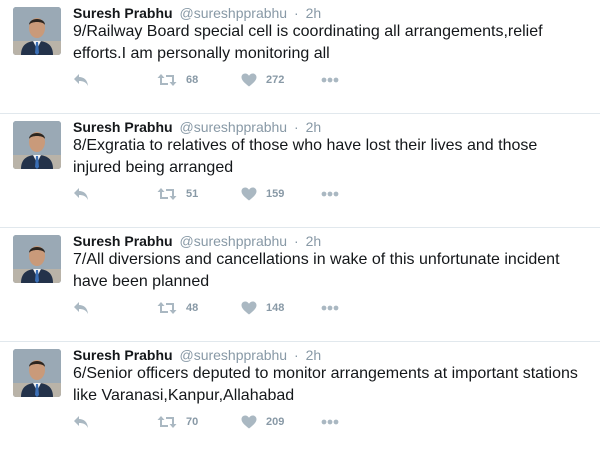 The height and width of the screenshot is (459, 600). What do you see at coordinates (262, 80) in the screenshot?
I see `like-button: 272` at bounding box center [262, 80].